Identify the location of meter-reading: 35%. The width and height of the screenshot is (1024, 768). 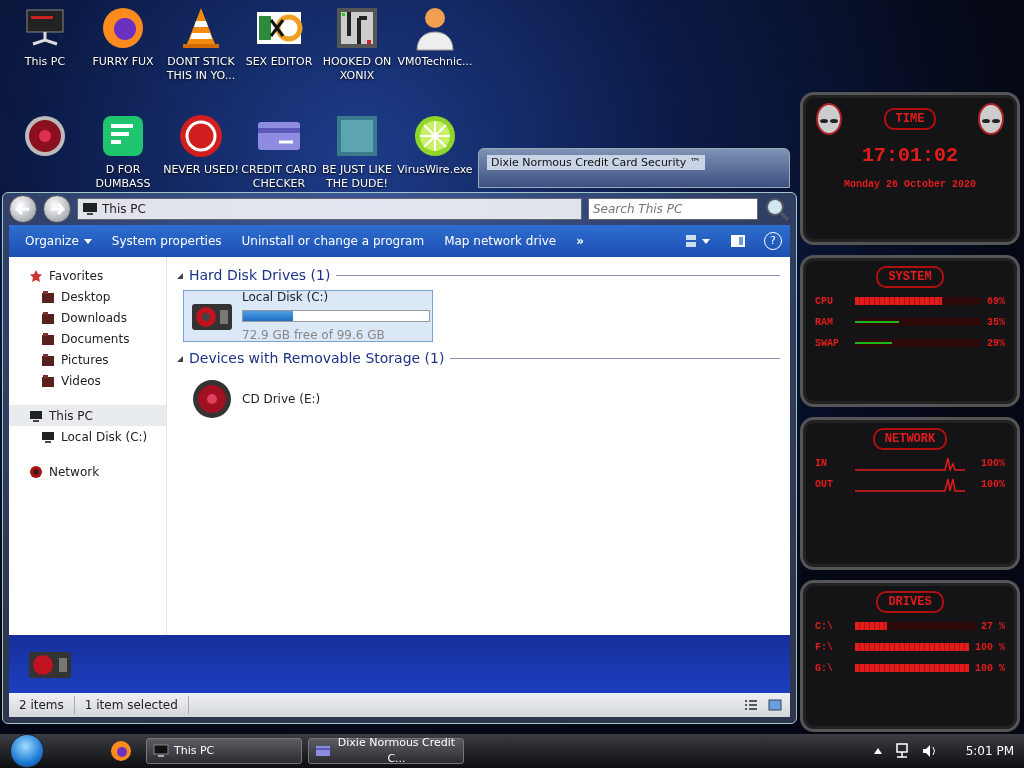
(996, 322).